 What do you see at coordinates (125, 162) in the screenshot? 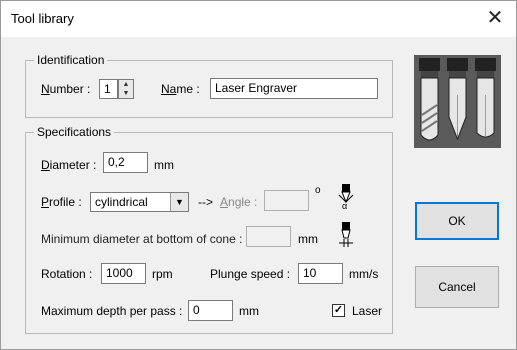
I see `diameter-input: 0,2` at bounding box center [125, 162].